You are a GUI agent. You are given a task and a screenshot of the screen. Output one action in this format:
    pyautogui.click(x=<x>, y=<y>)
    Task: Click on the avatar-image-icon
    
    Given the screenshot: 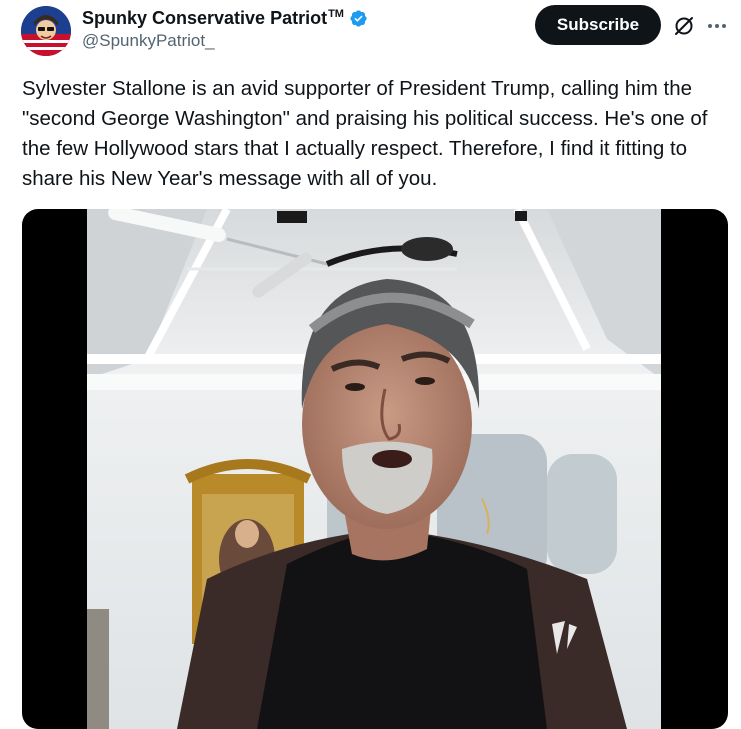 What is the action you would take?
    pyautogui.click(x=46, y=31)
    